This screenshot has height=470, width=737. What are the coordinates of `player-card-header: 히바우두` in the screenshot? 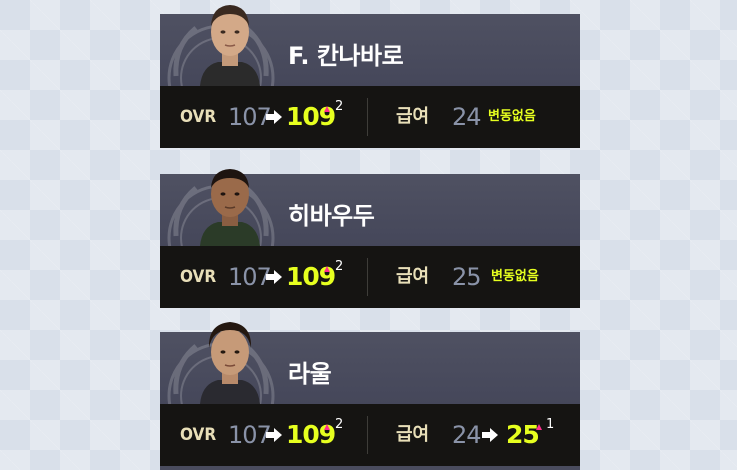 It's located at (370, 207).